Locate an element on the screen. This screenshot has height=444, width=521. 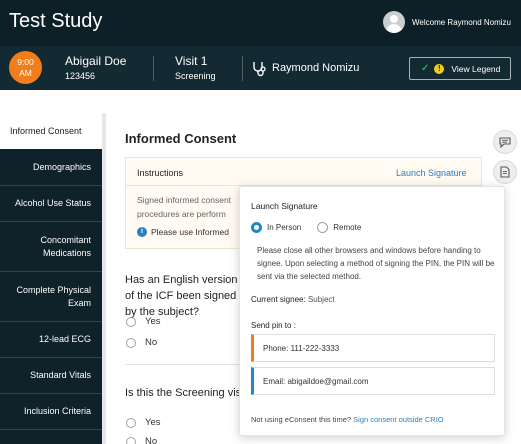
avatar-icon is located at coordinates (394, 22).